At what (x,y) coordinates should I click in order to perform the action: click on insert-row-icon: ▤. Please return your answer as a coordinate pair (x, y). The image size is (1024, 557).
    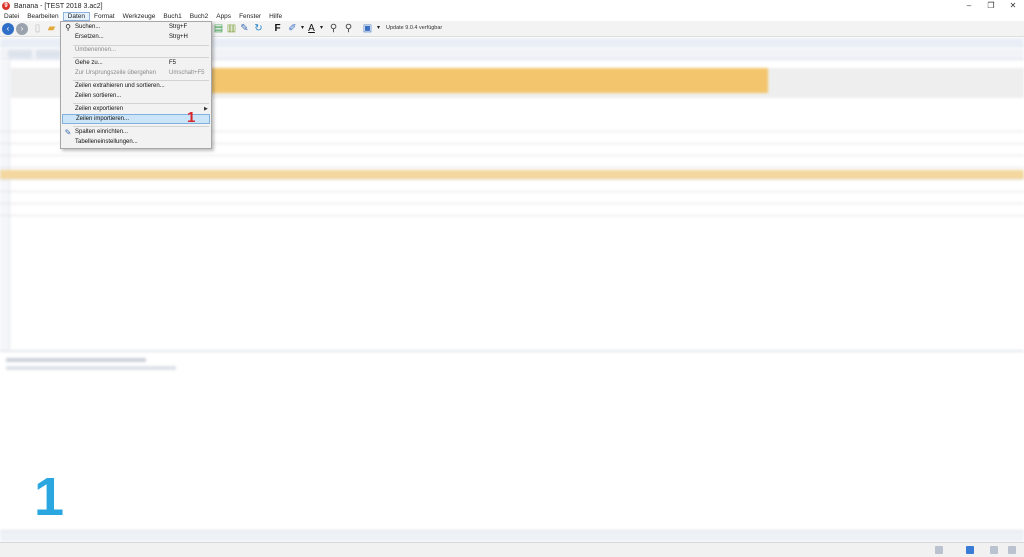
    Looking at the image, I should click on (218, 28).